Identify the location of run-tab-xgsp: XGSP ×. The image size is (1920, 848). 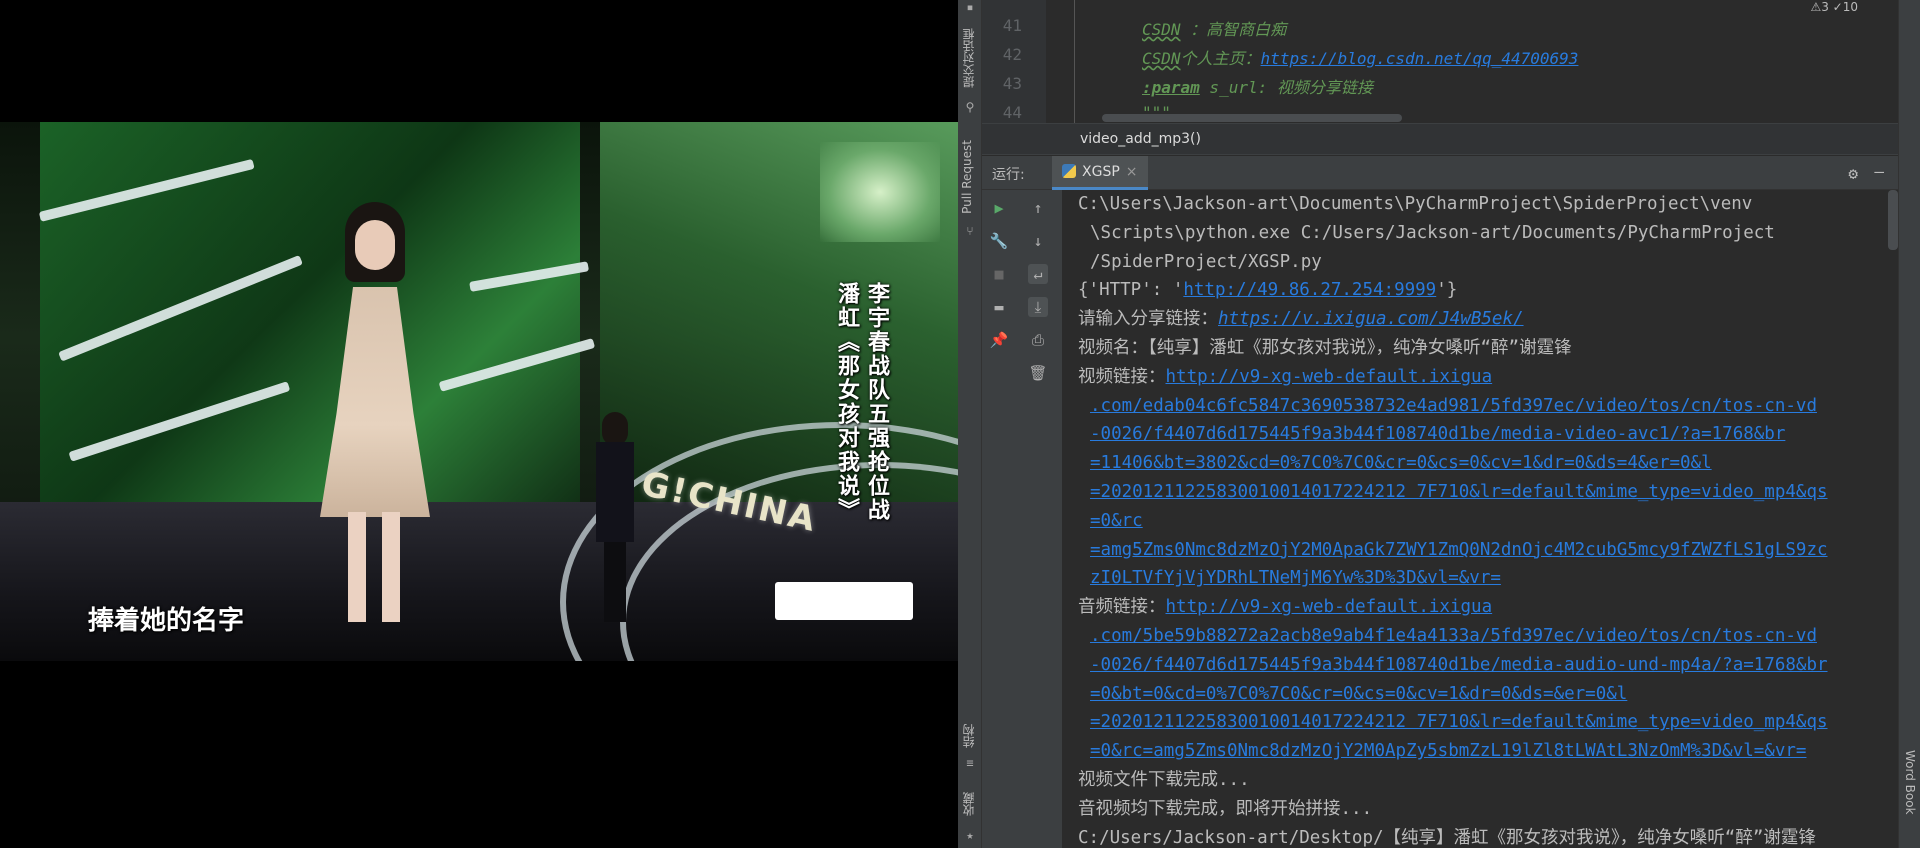
(1100, 173).